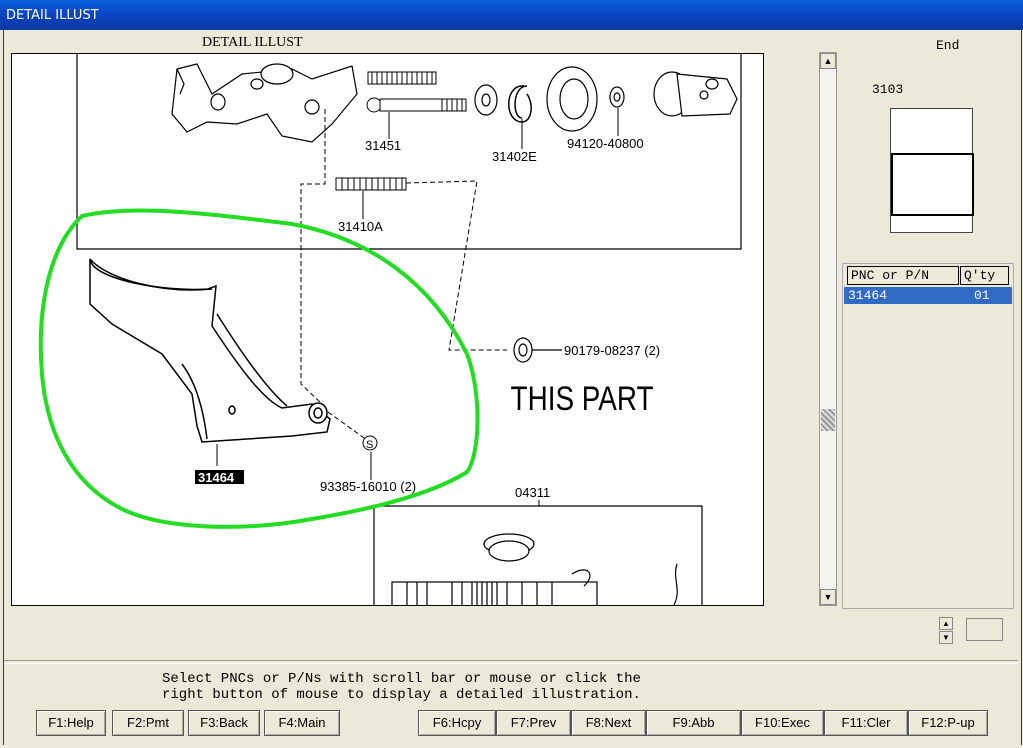 The image size is (1023, 748). I want to click on f8-next-button: F8:Next, so click(608, 723).